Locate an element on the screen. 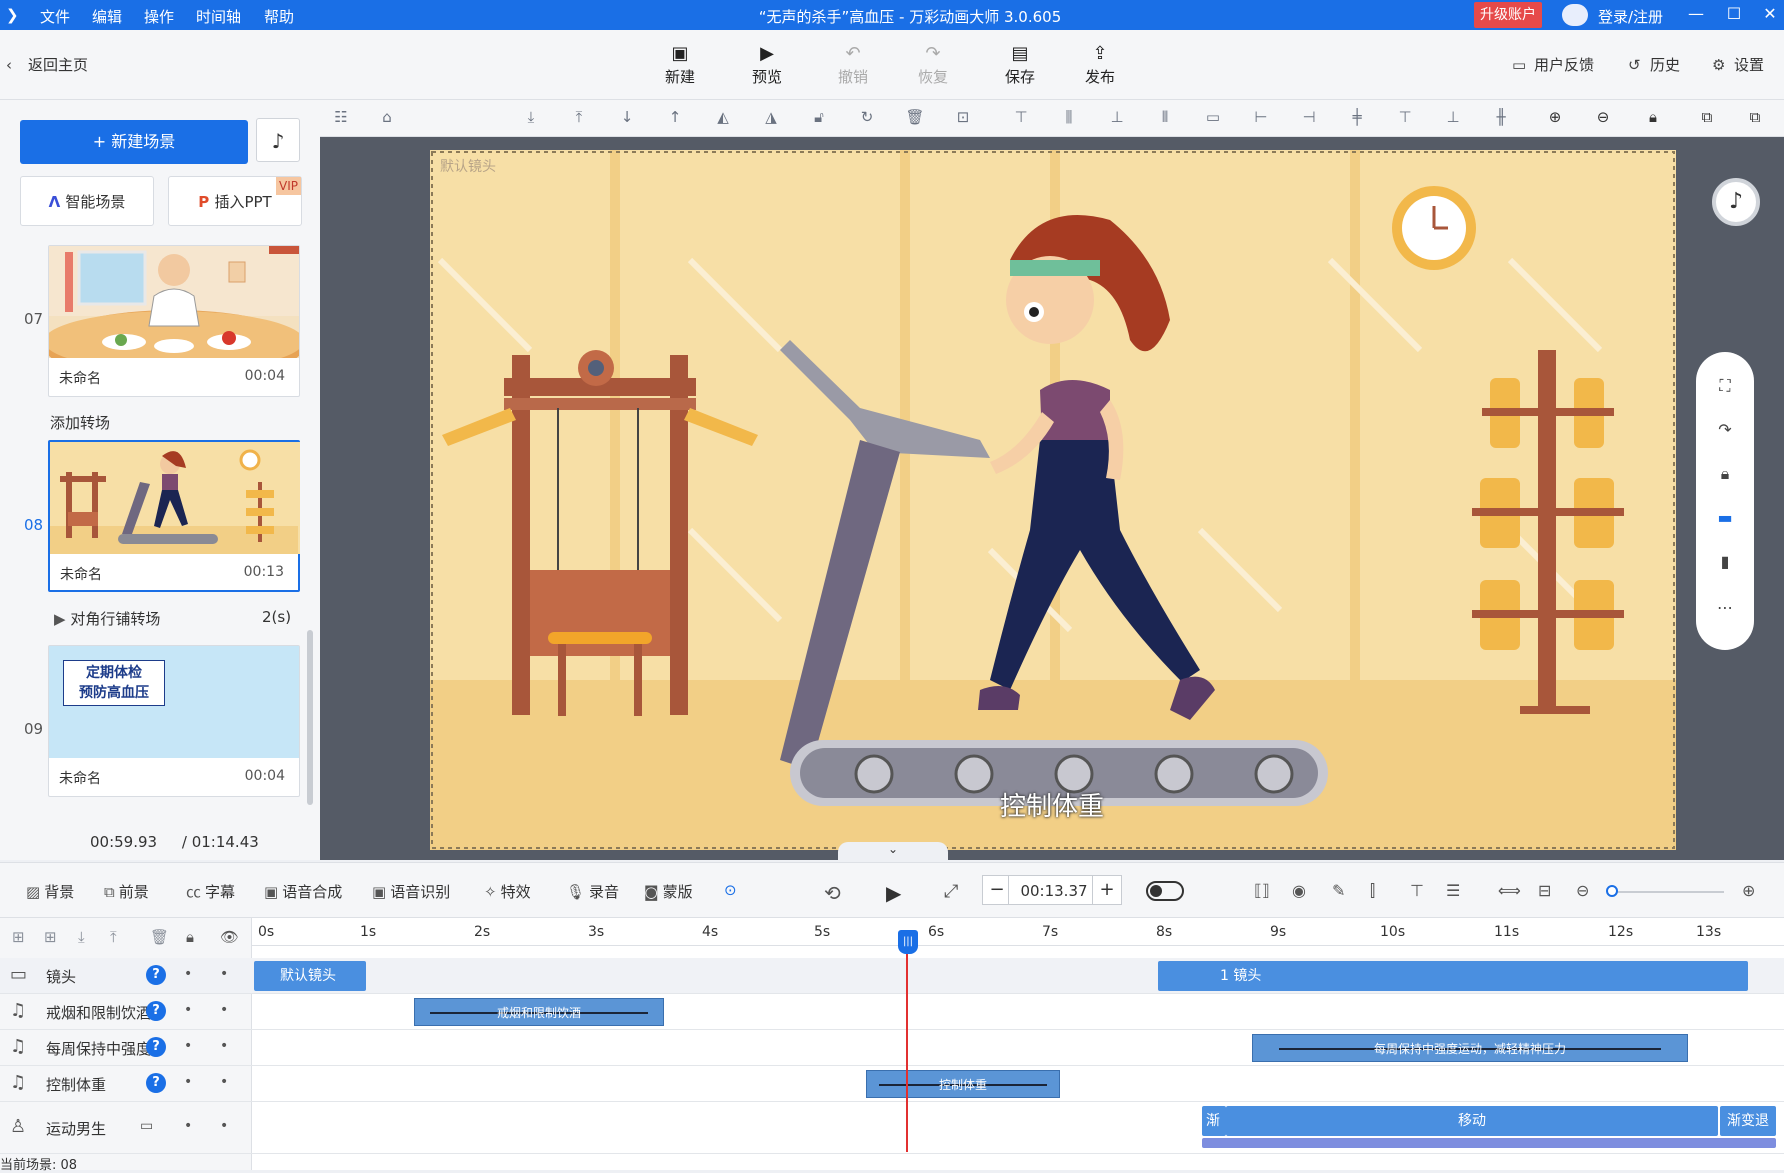  filter-icon: ⊤ is located at coordinates (1417, 890).